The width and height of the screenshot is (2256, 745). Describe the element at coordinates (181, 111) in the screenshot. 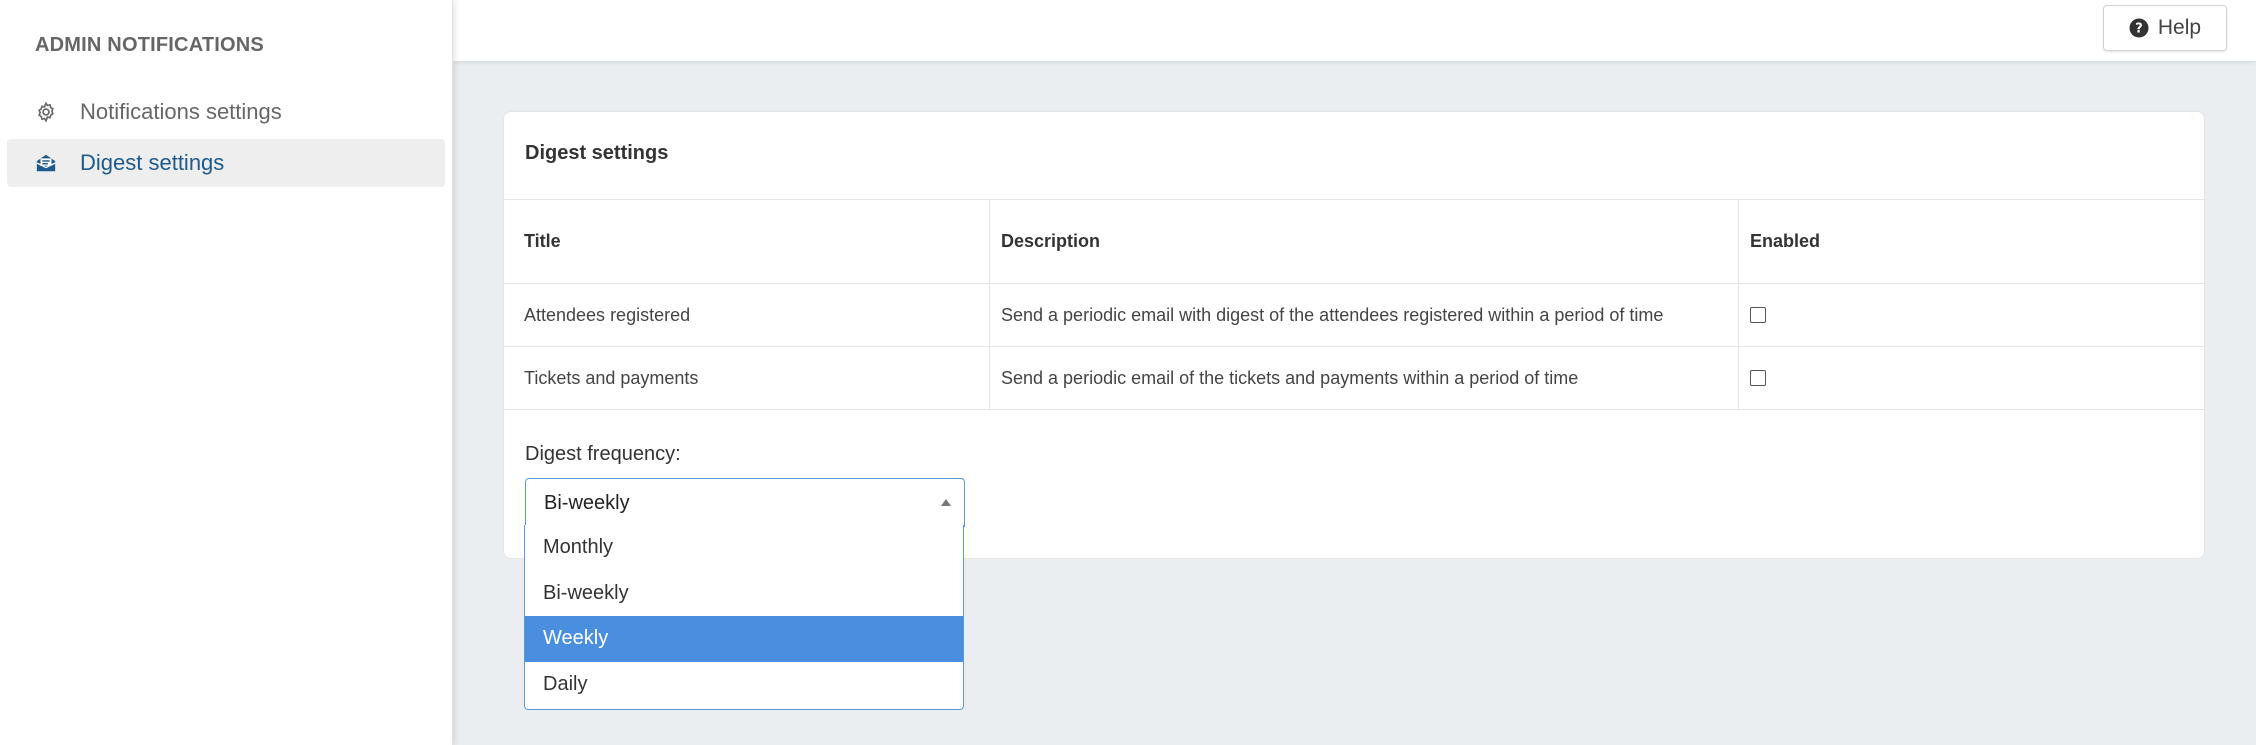

I see `sidebar-item-label: Notifications settings` at that location.